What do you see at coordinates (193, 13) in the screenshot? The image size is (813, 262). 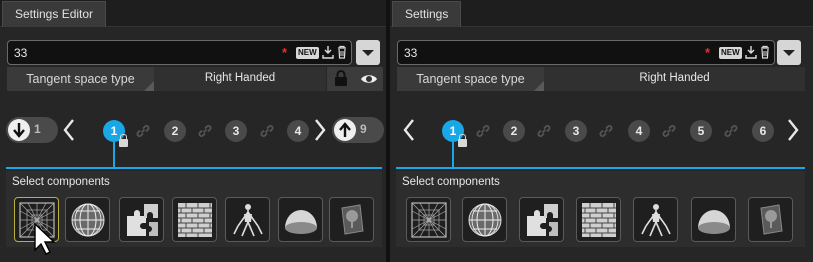 I see `tab-bar: Settings Editor` at bounding box center [193, 13].